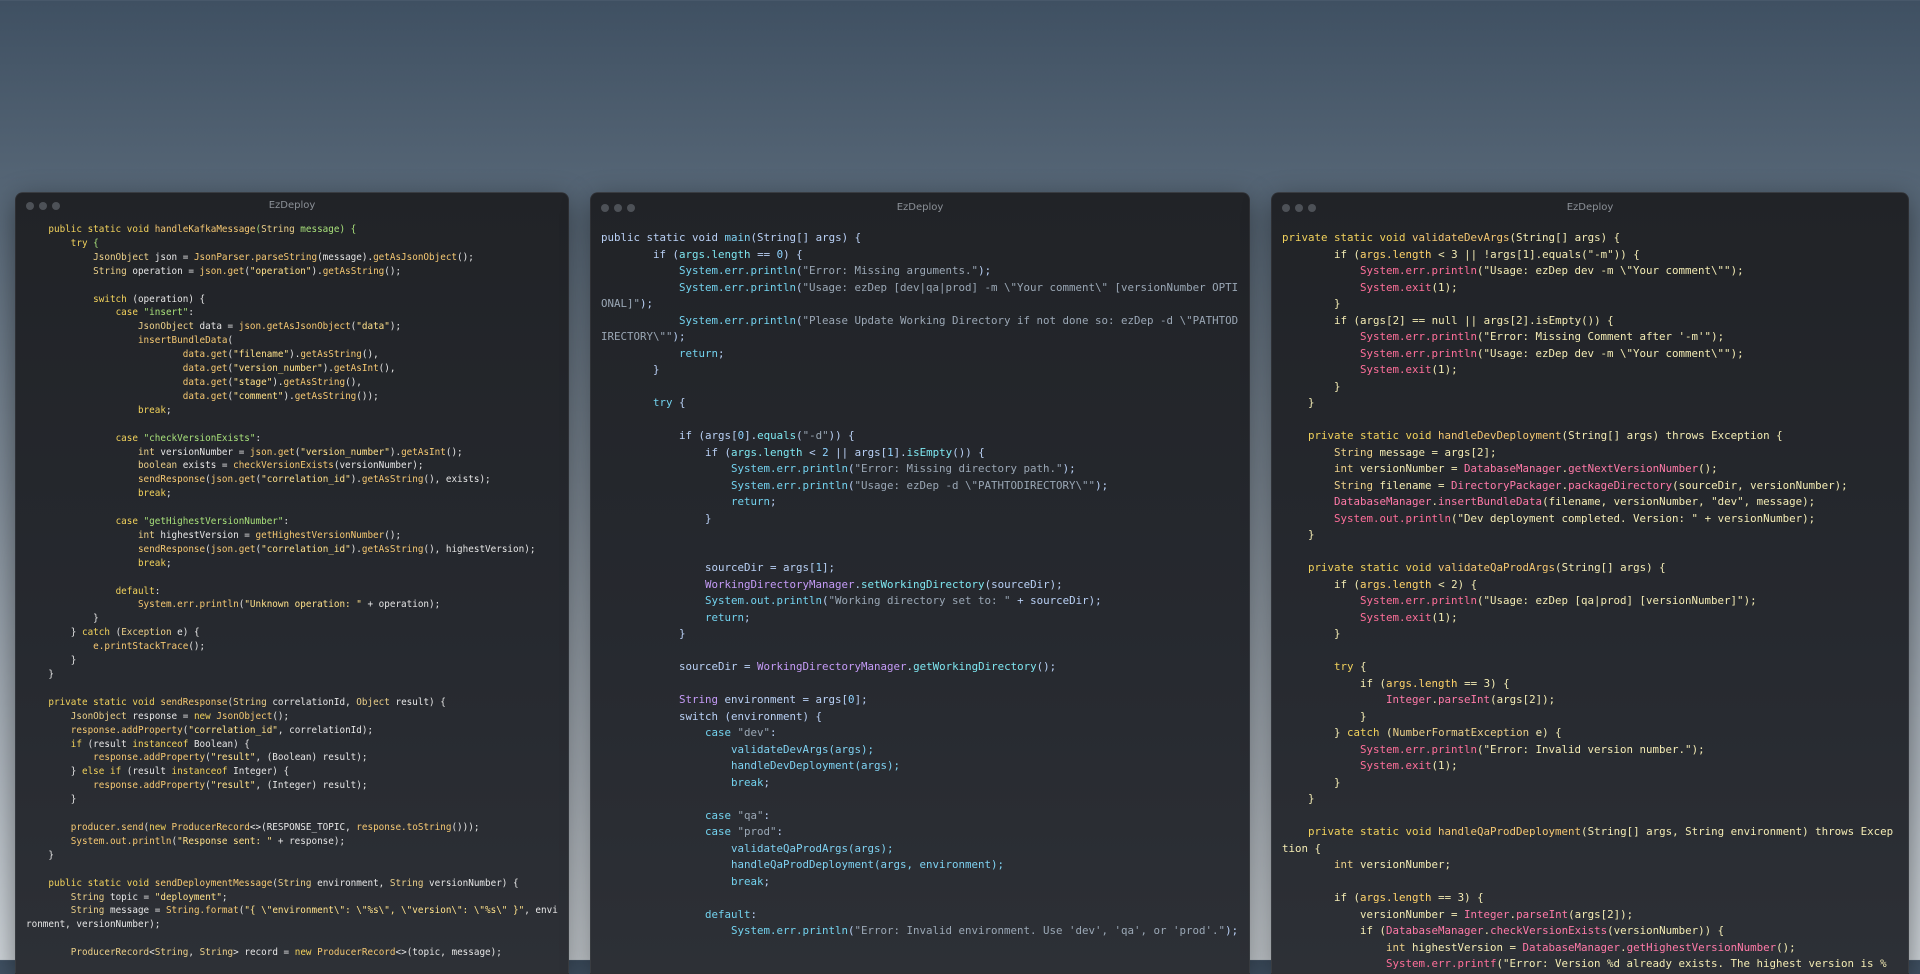 The height and width of the screenshot is (974, 1920). Describe the element at coordinates (320, 535) in the screenshot. I see `code-token: getHighestVersionNumber` at that location.